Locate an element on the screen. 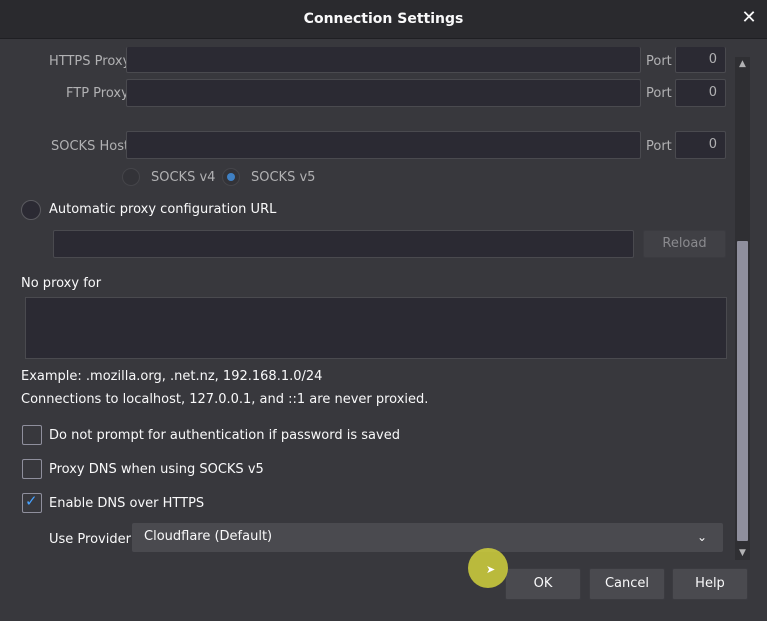 The image size is (767, 621). https-port-label: Port is located at coordinates (659, 61).